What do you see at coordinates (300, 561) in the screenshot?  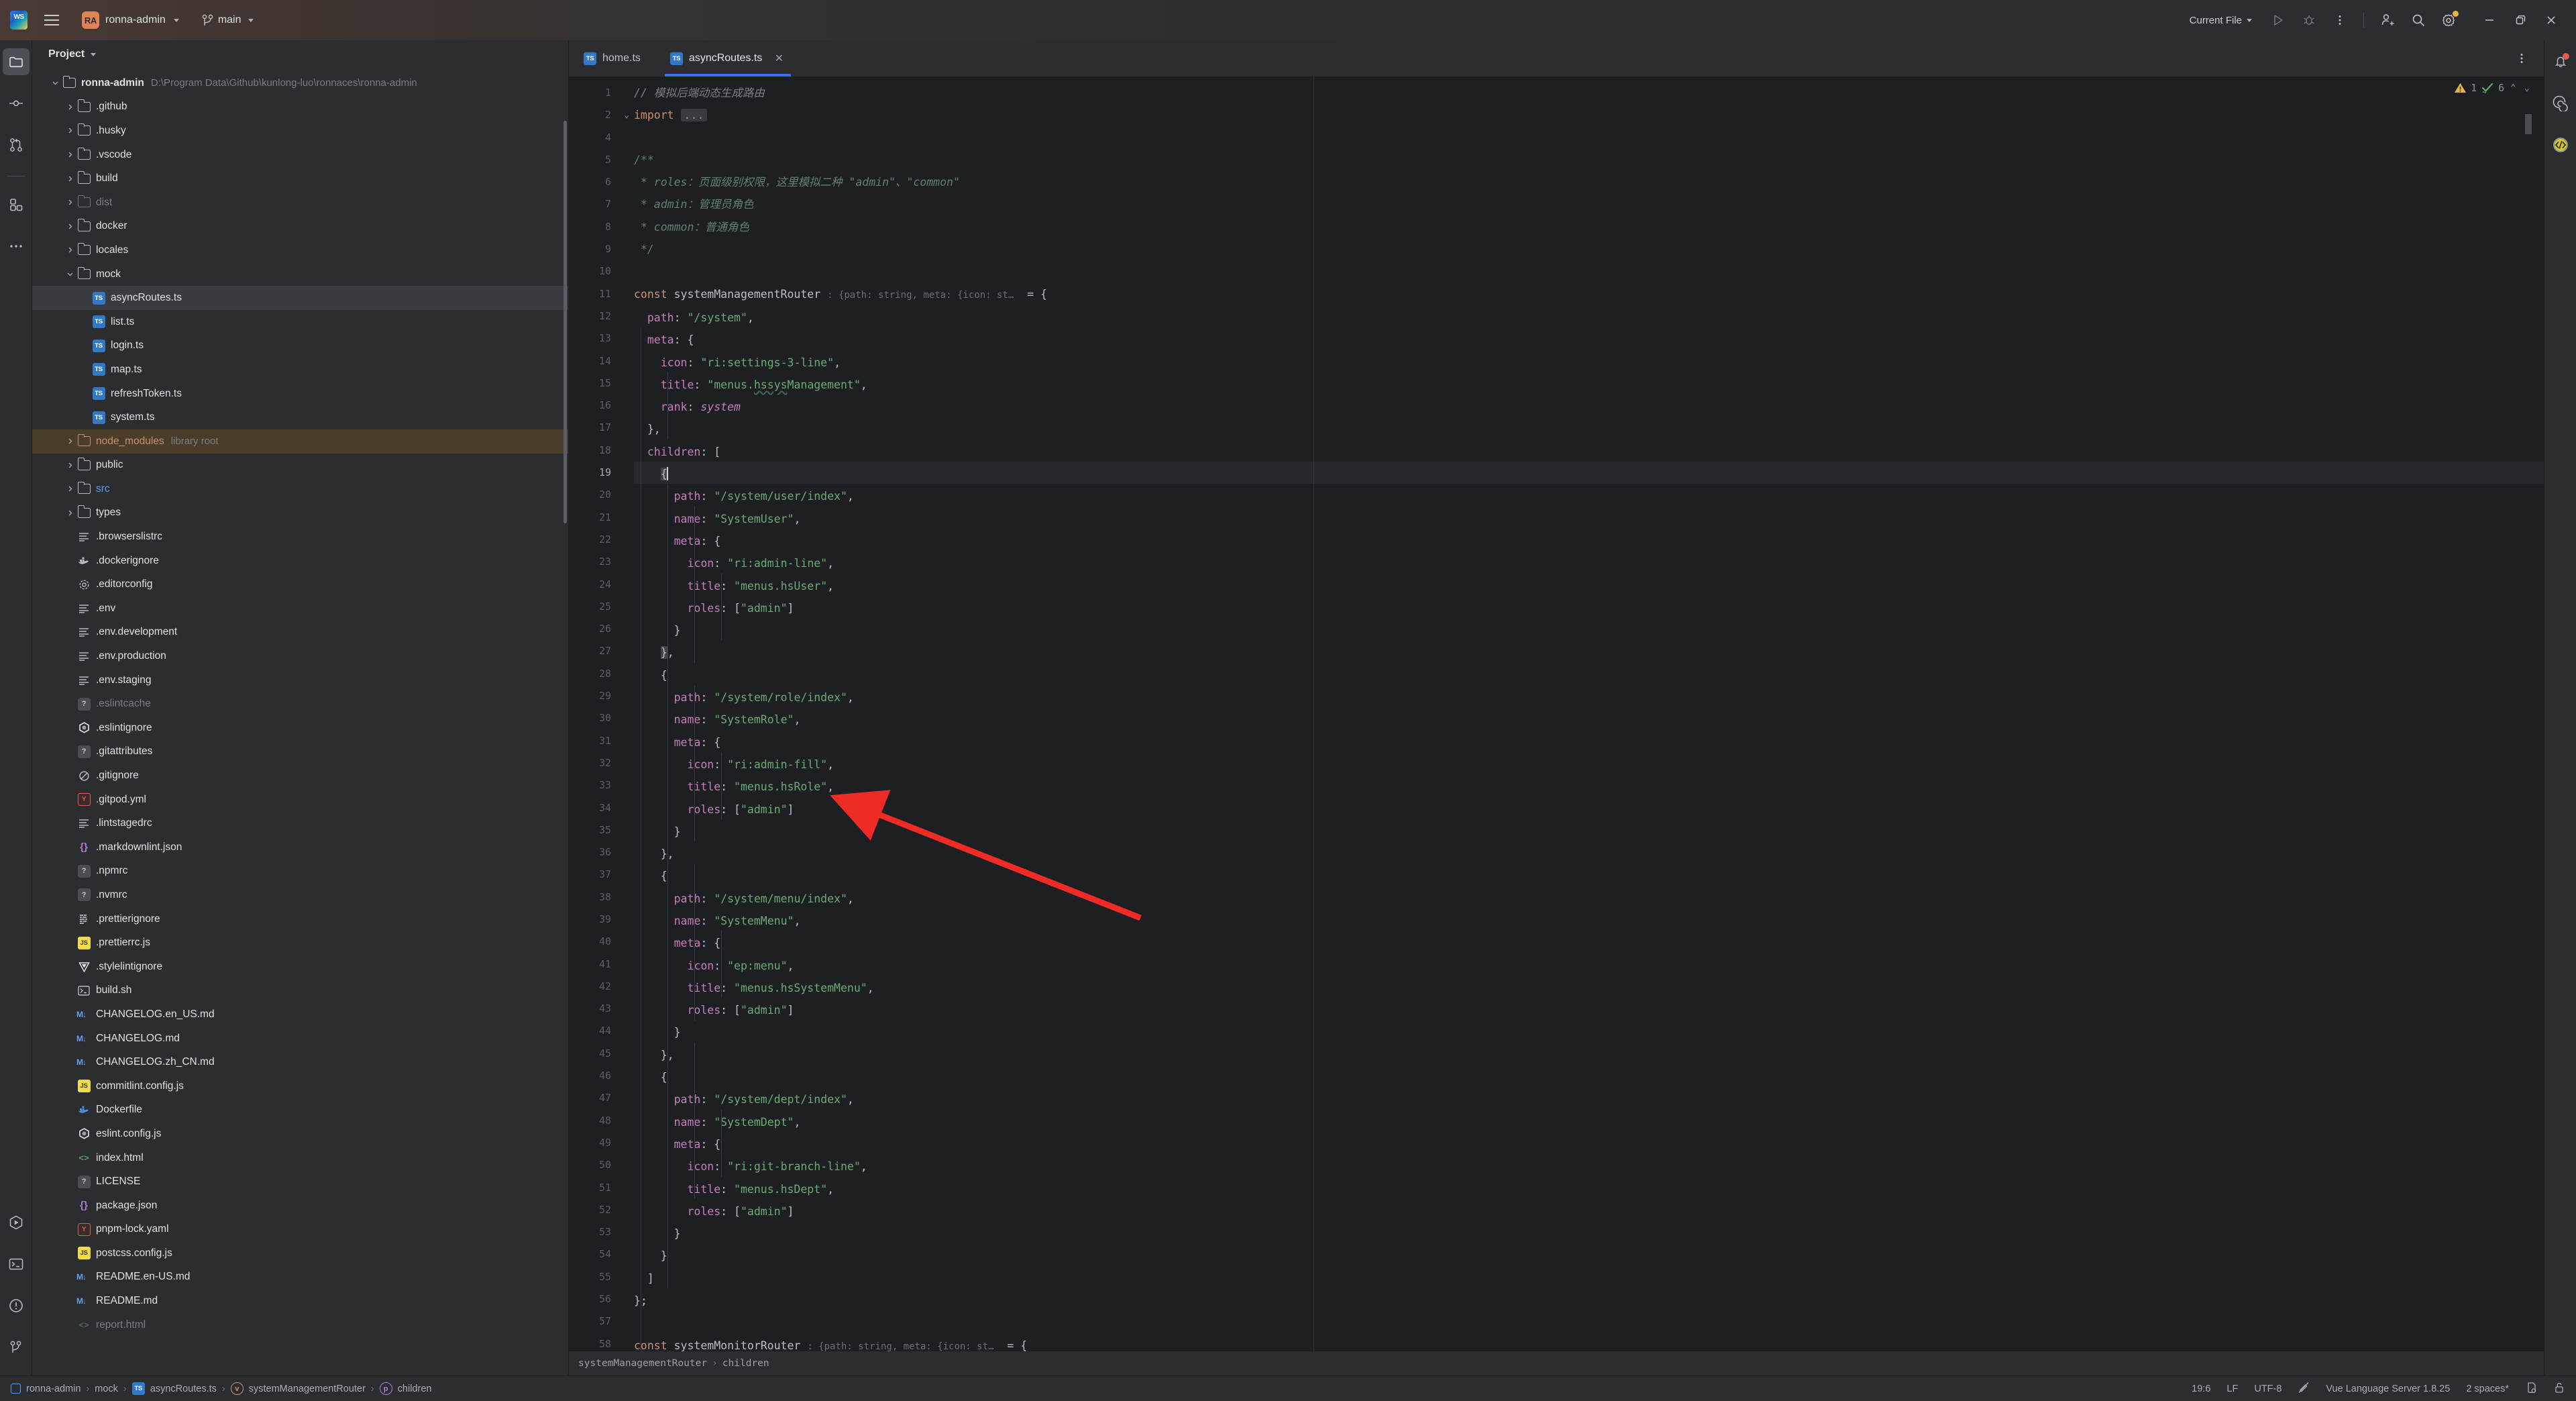 I see `tree-item--dockerignore: .dockerignore` at bounding box center [300, 561].